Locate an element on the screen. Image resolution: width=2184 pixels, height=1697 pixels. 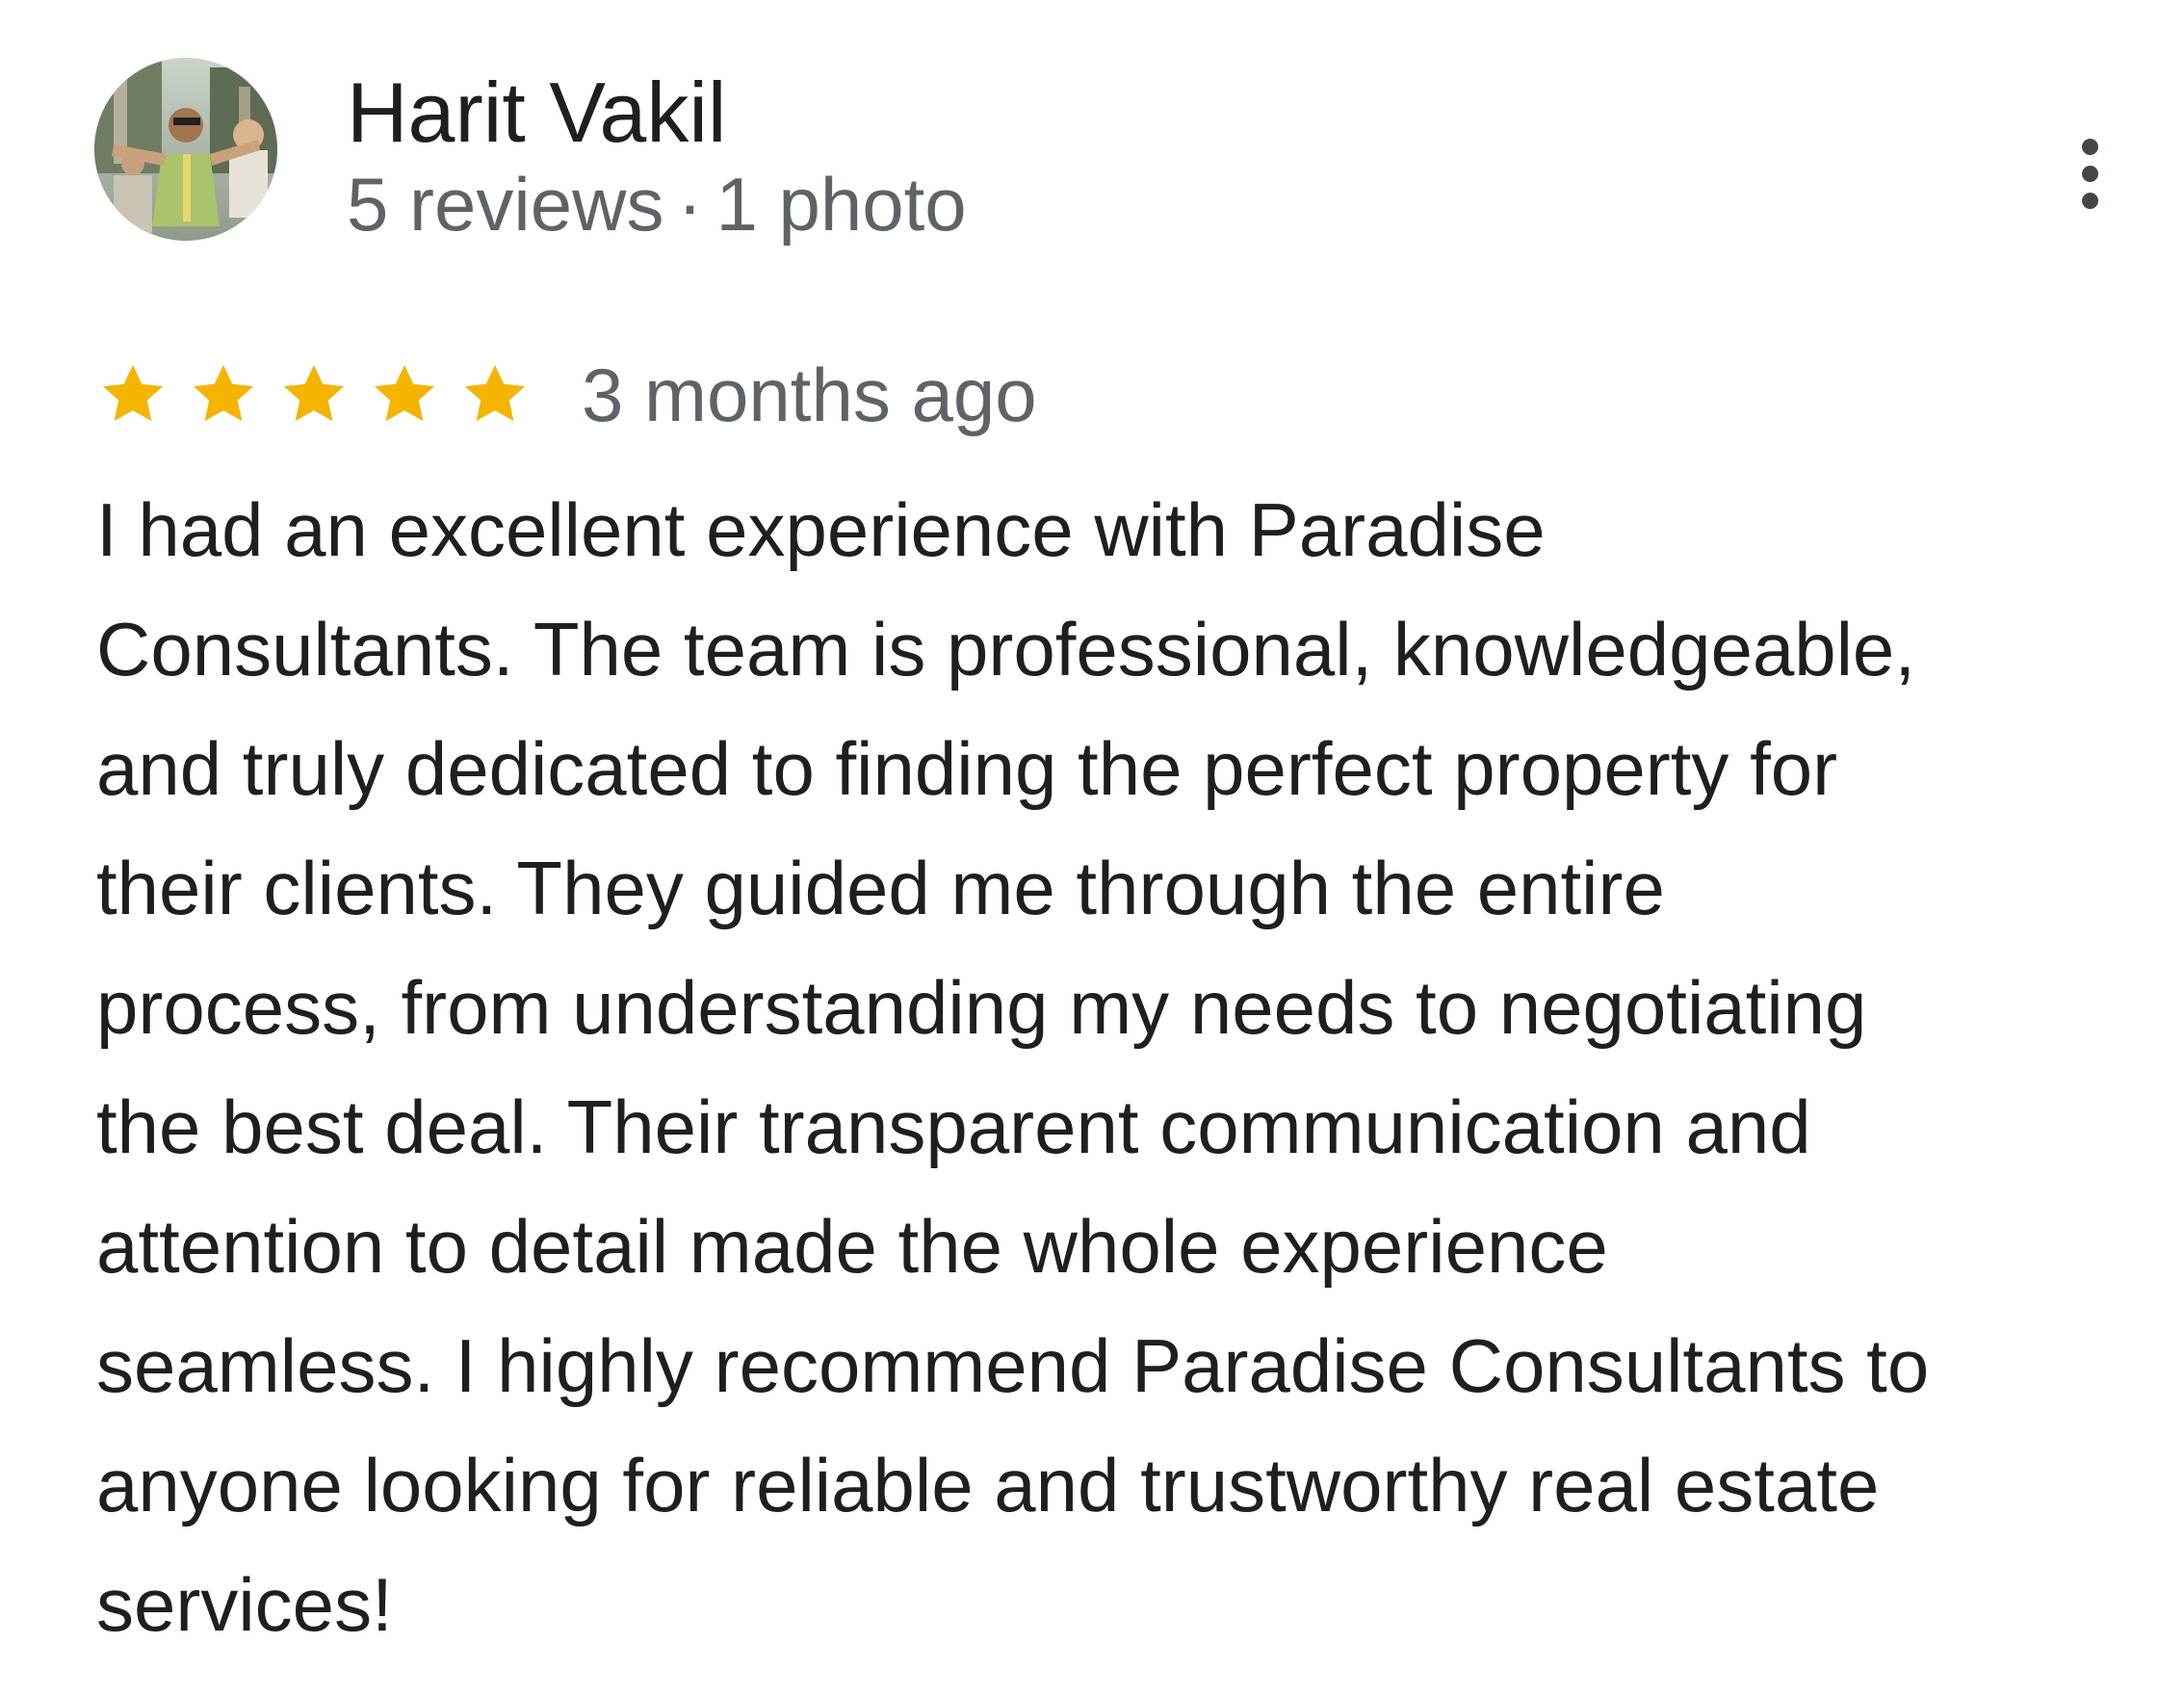
more-vert-icon is located at coordinates (2089, 146).